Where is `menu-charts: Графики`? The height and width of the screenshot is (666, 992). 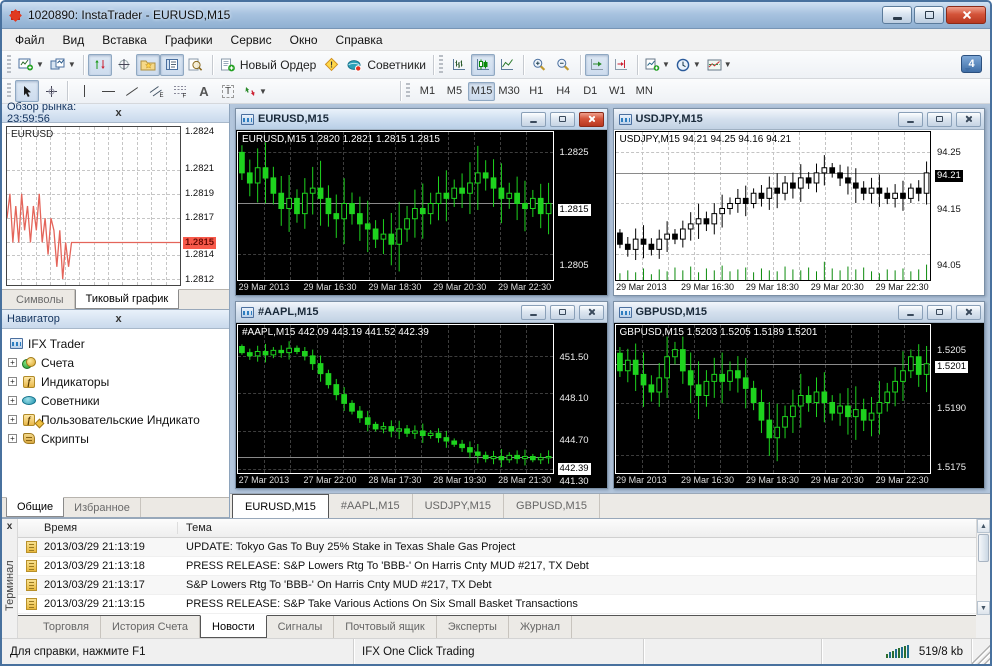
menu-charts: Графики is located at coordinates (189, 40).